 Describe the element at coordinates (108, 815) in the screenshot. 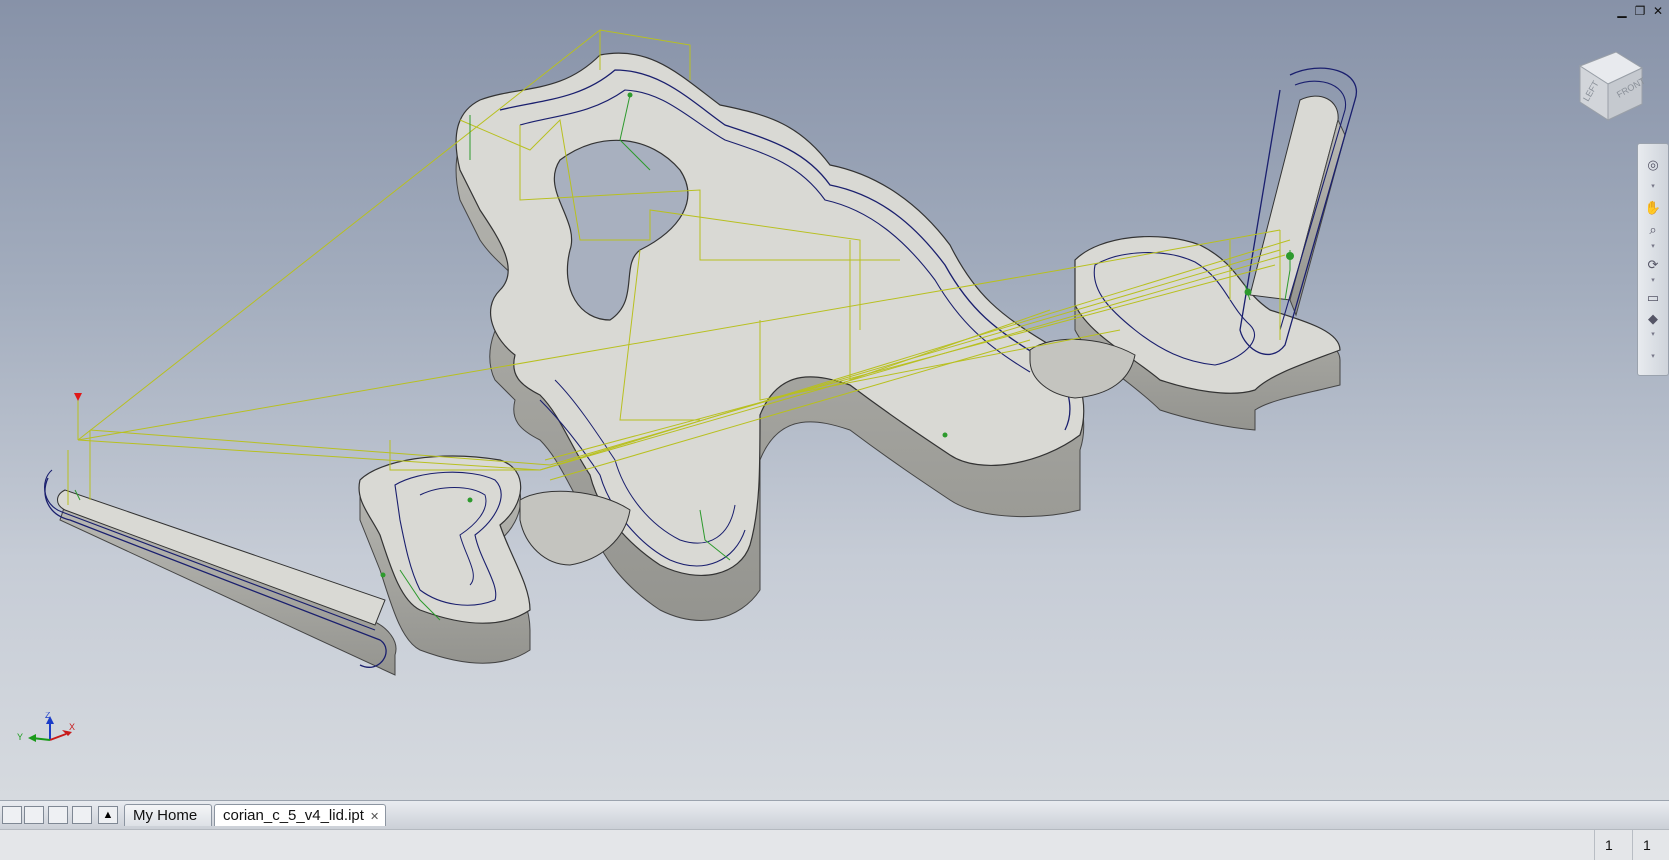

I see `expand-up-icon: ▲` at that location.